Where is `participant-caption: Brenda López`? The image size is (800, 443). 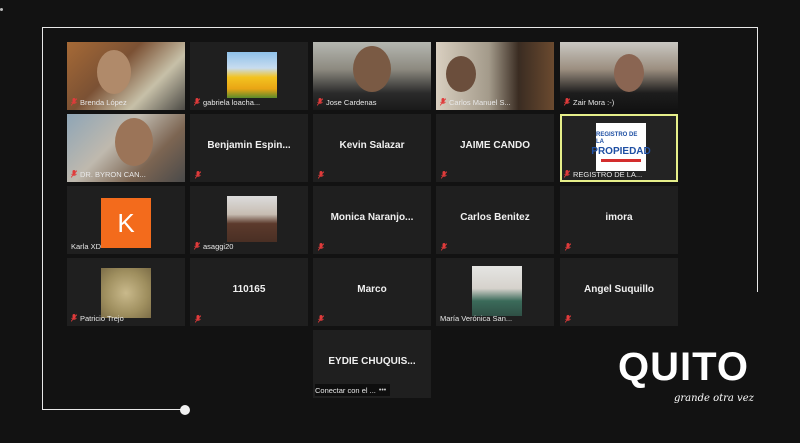
participant-caption: Brenda López is located at coordinates (126, 102).